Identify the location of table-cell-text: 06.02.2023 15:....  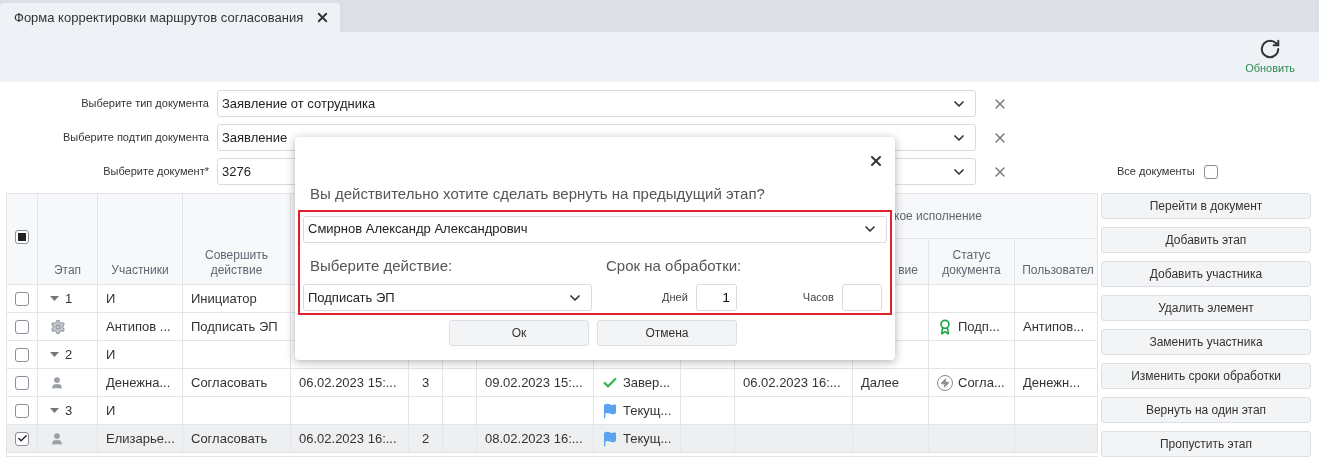
(348, 382).